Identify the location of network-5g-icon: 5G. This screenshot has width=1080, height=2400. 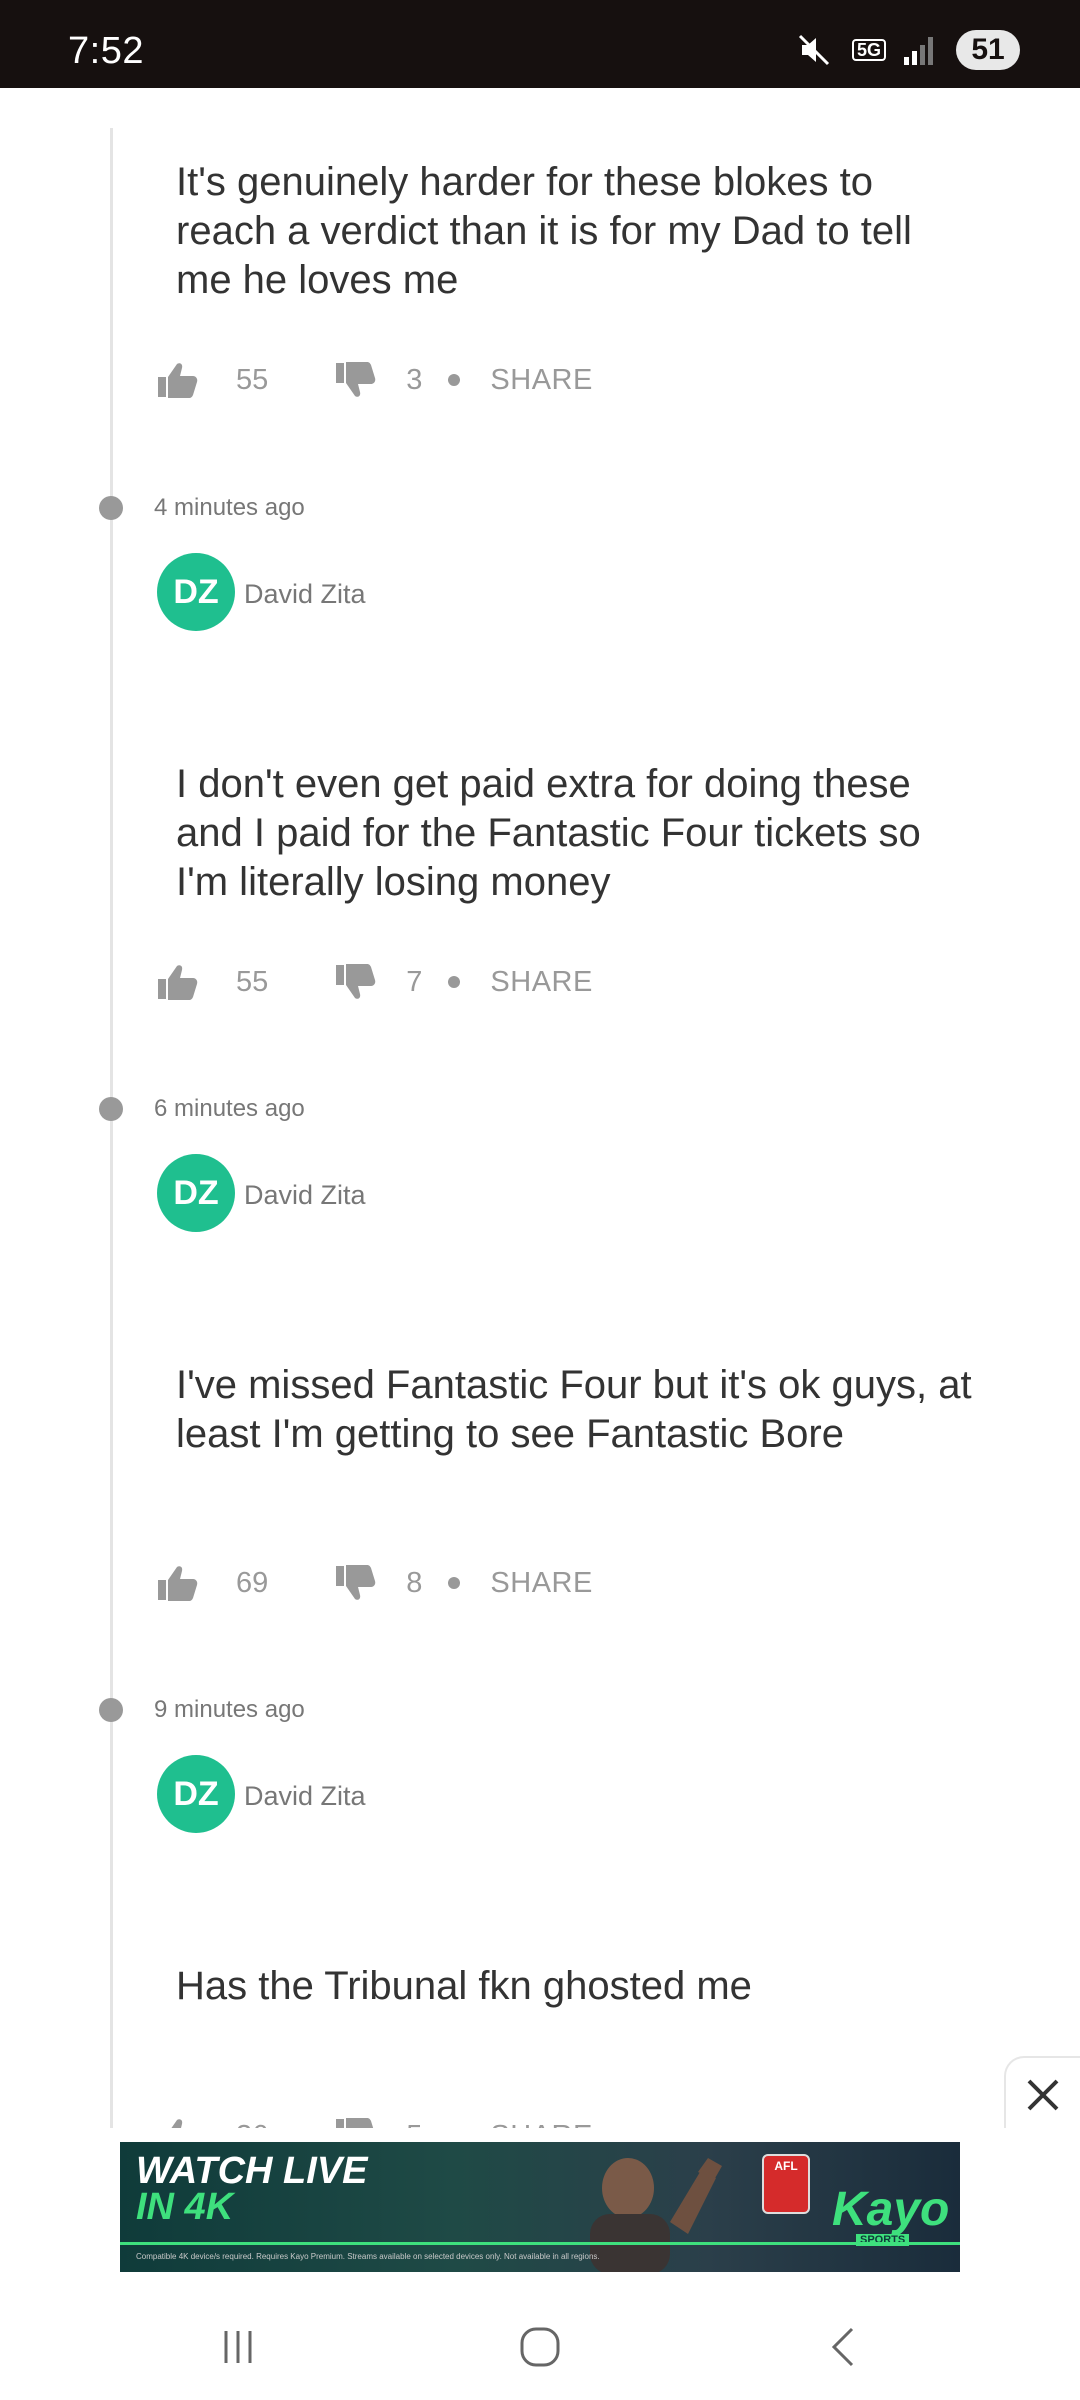
(868, 50).